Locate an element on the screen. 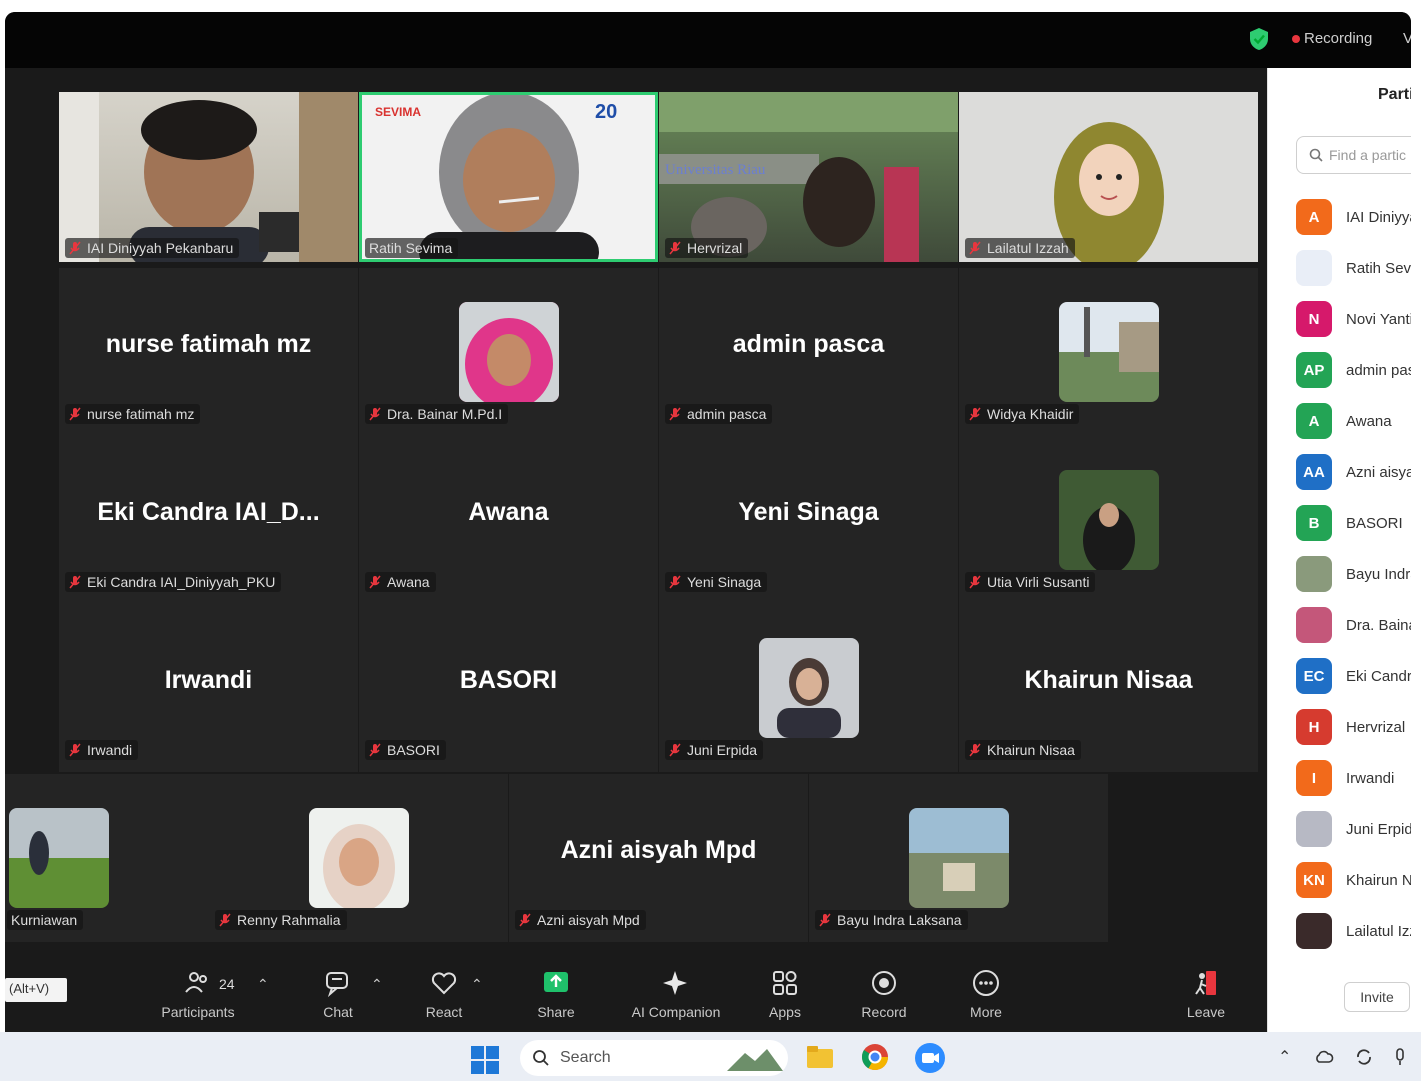 The image size is (1421, 1081). taskbar-search-box: Search is located at coordinates (654, 1058).